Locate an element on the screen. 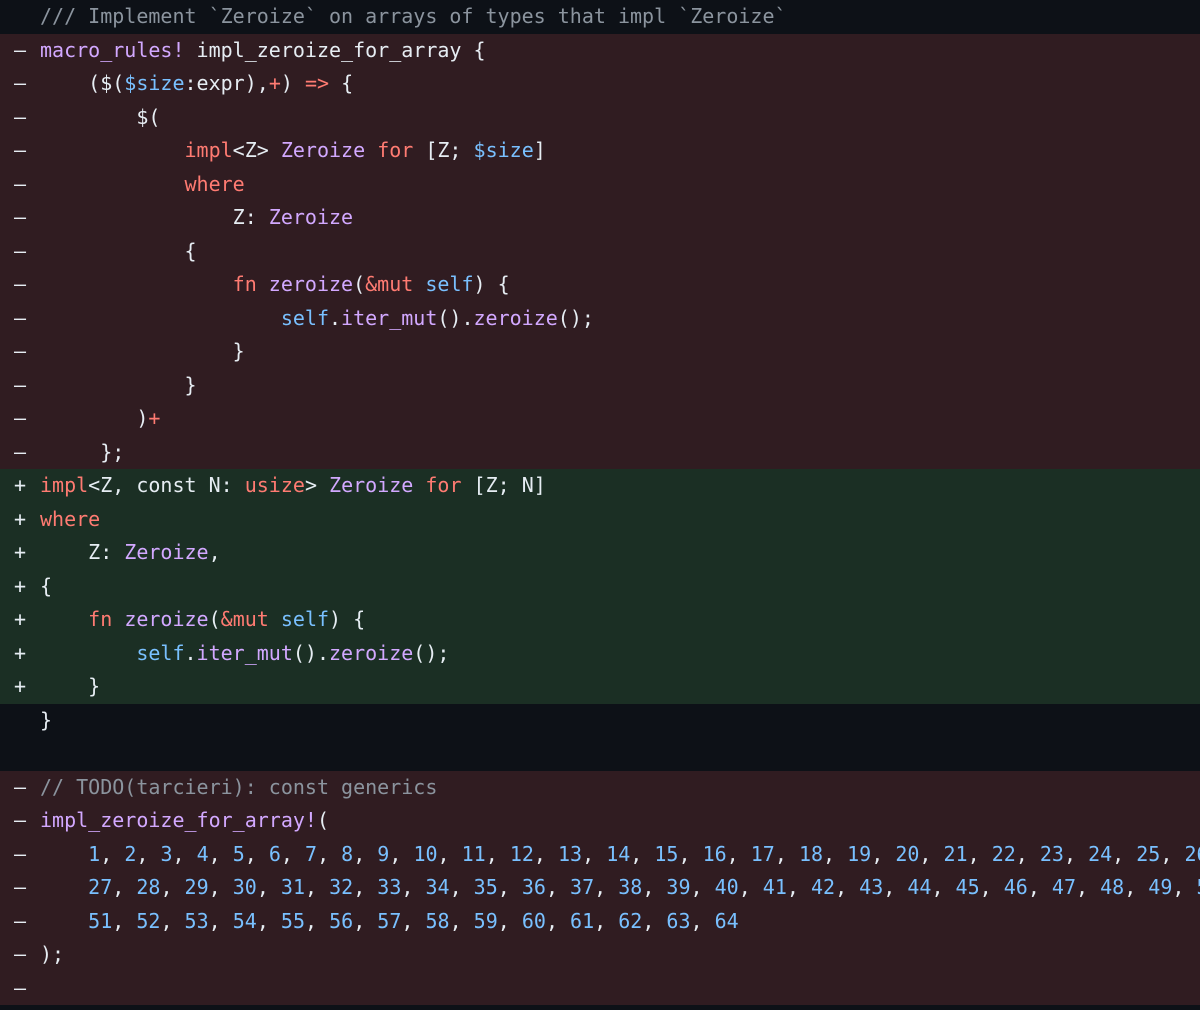  code-token: ( is located at coordinates (322, 820).